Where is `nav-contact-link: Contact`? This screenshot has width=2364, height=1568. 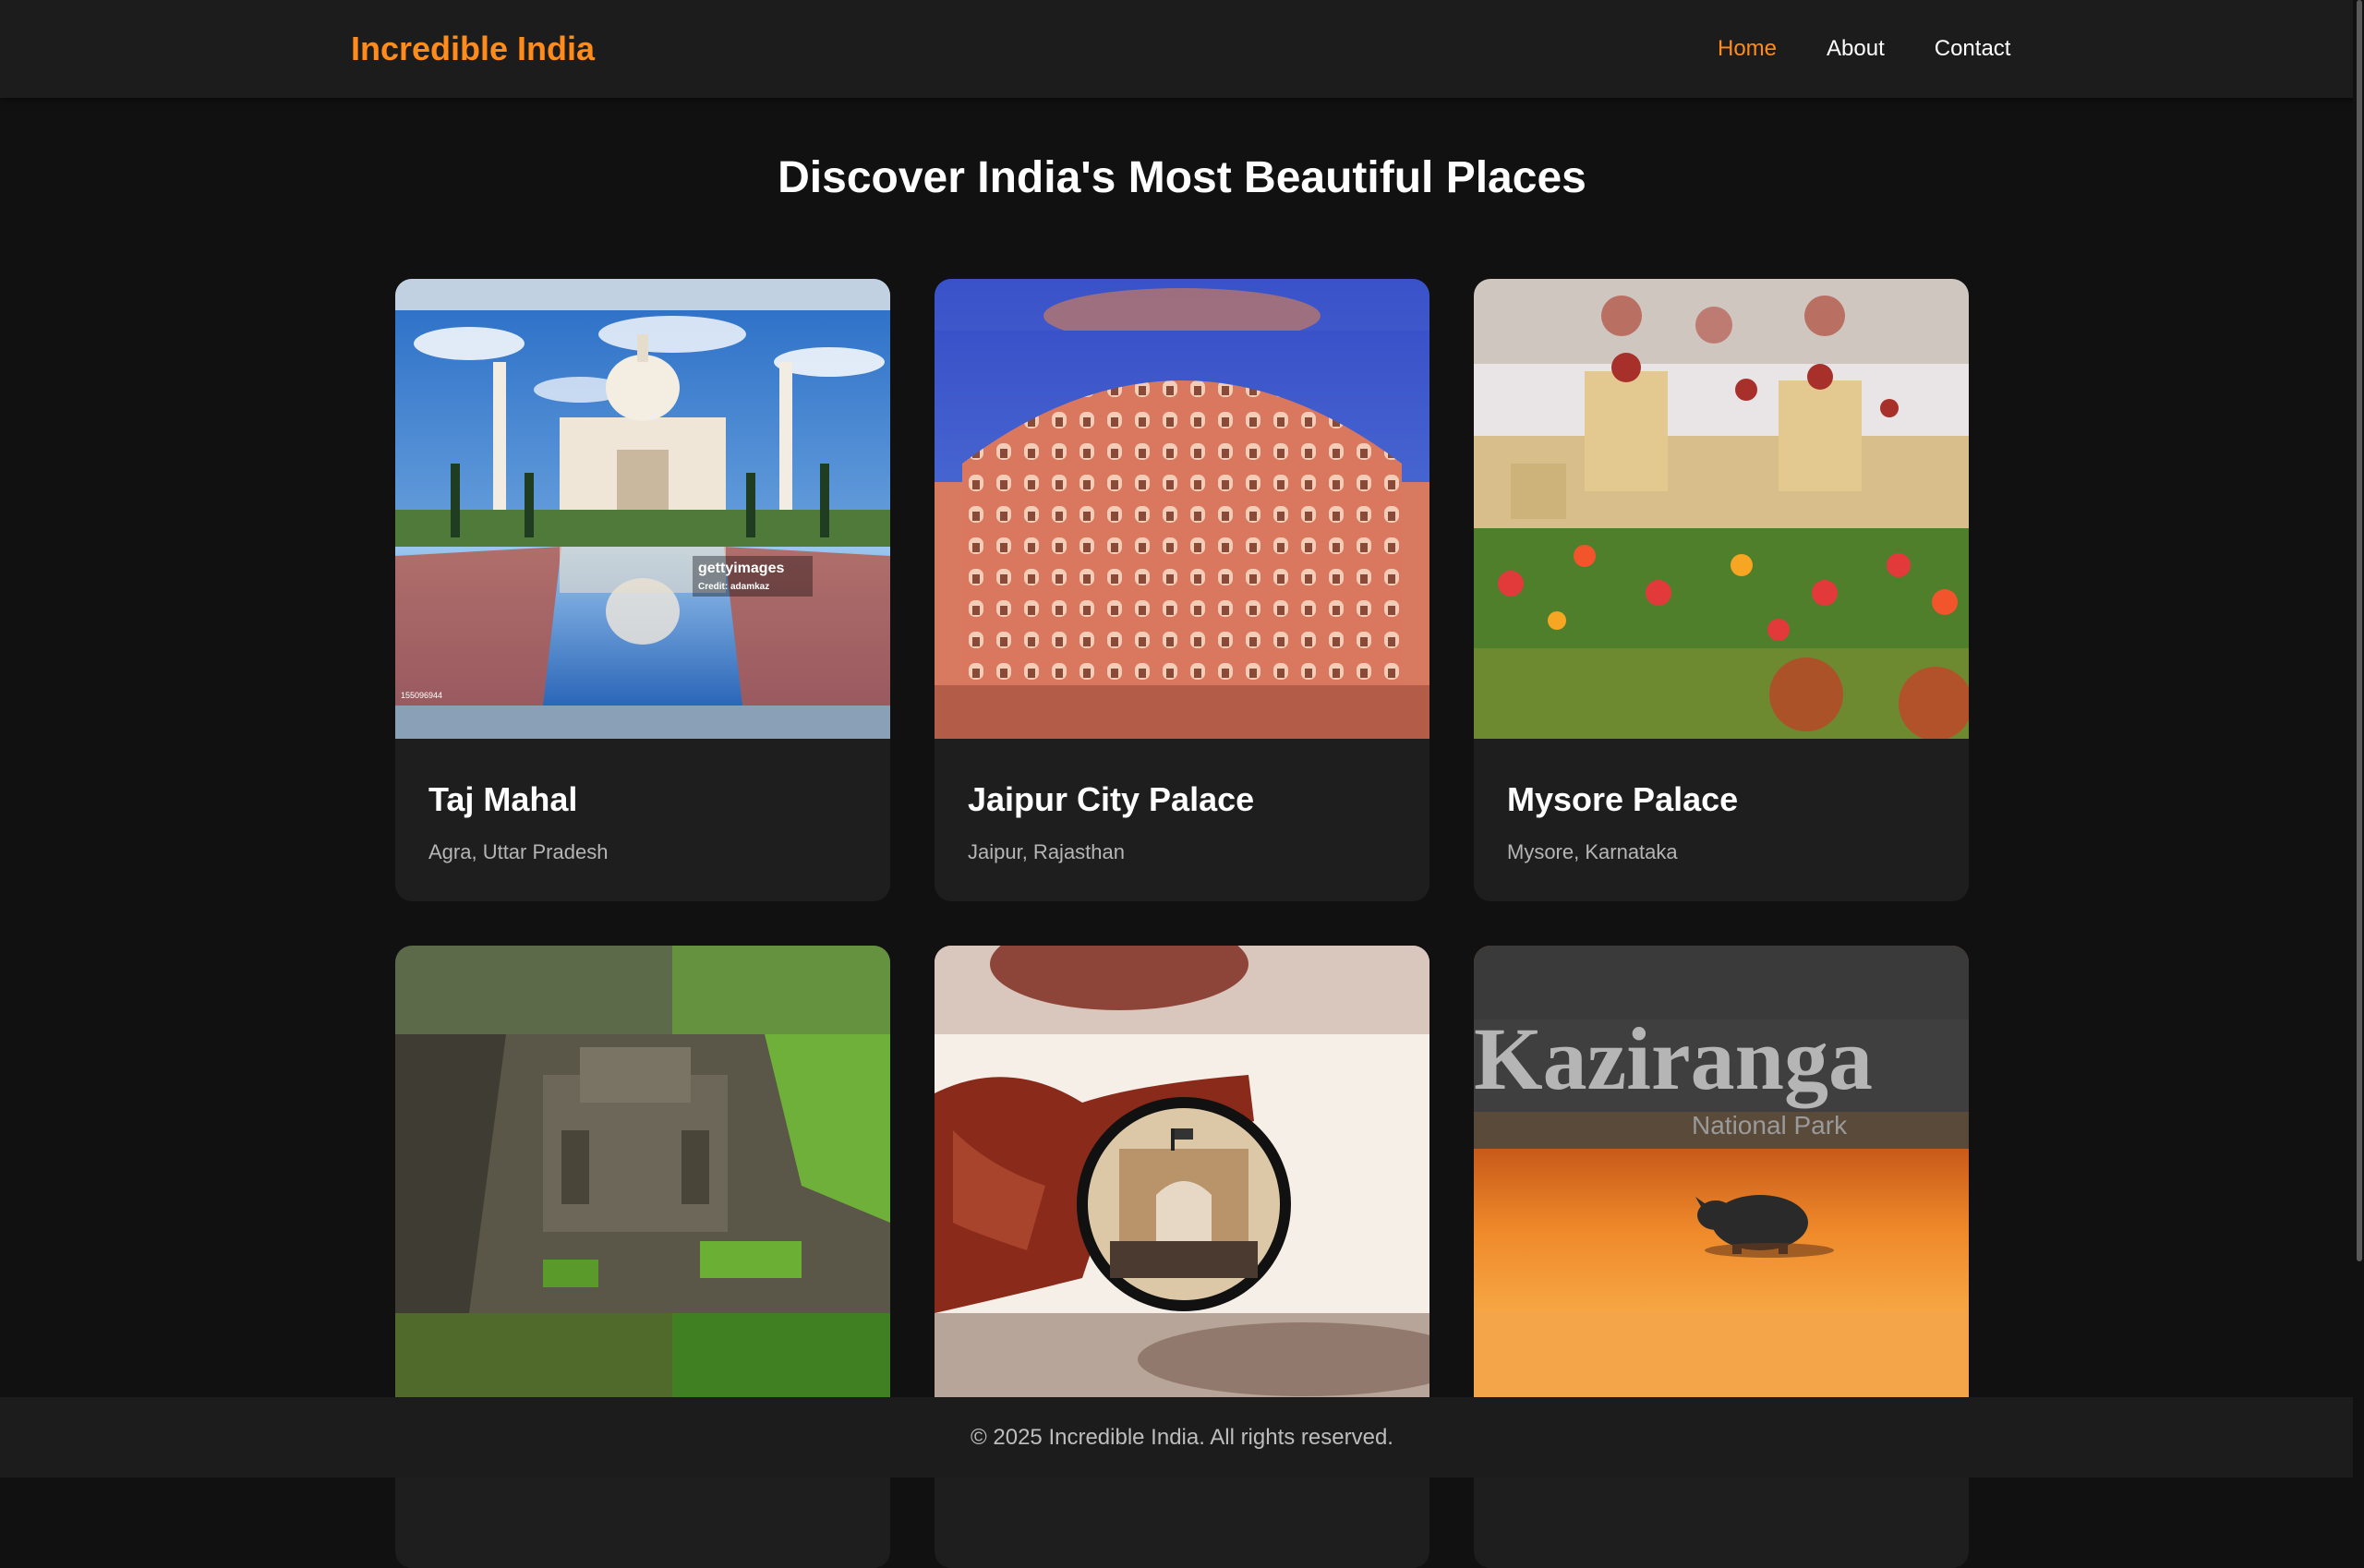 nav-contact-link: Contact is located at coordinates (1973, 49).